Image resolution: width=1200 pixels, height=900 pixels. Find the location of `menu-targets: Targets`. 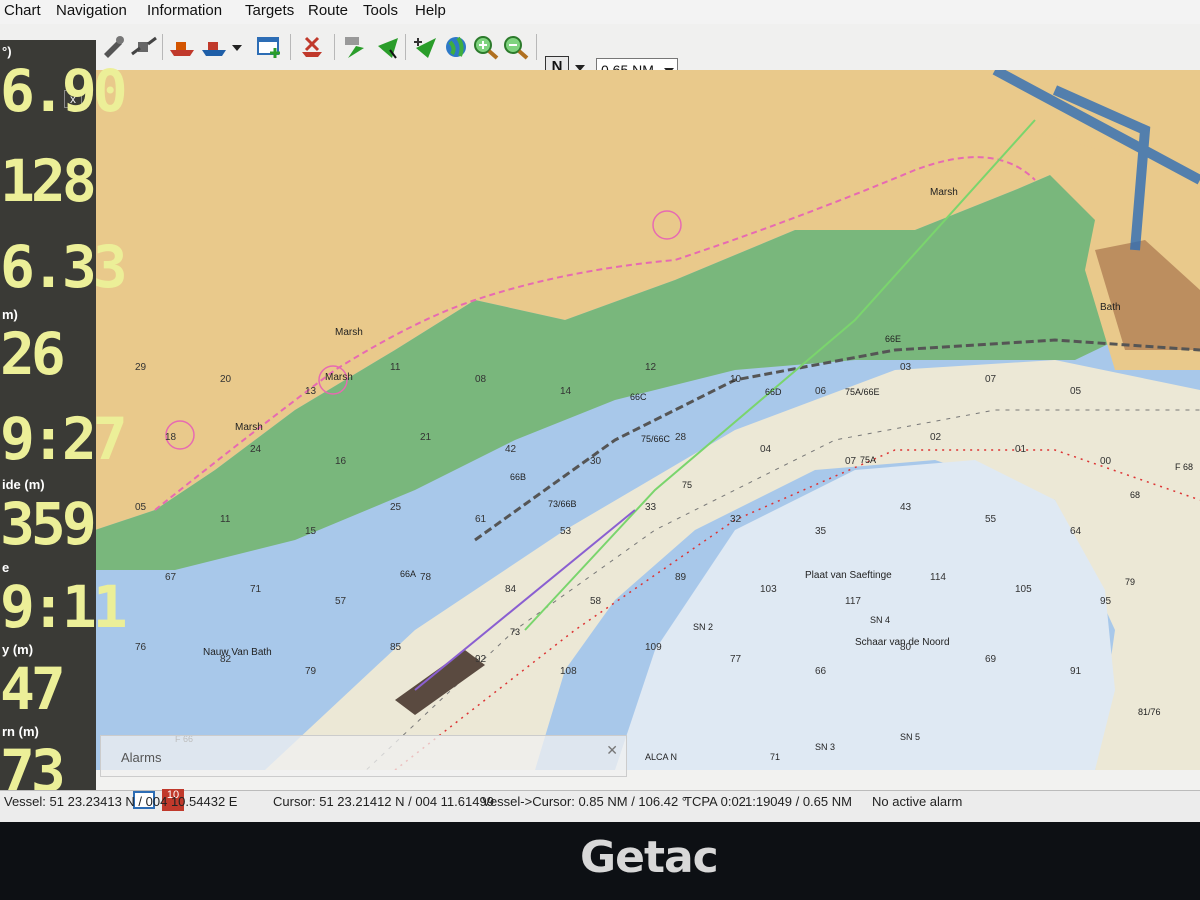

menu-targets: Targets is located at coordinates (269, 10).